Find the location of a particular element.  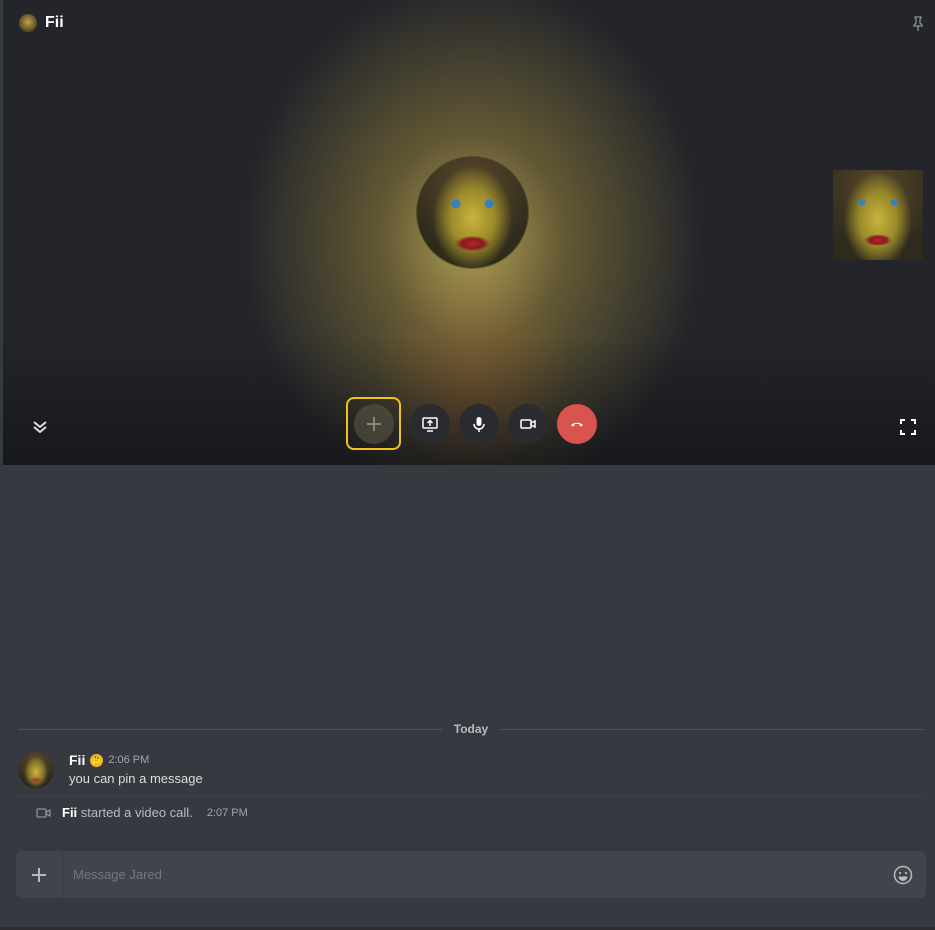

user-avatar-small is located at coordinates (28, 23).